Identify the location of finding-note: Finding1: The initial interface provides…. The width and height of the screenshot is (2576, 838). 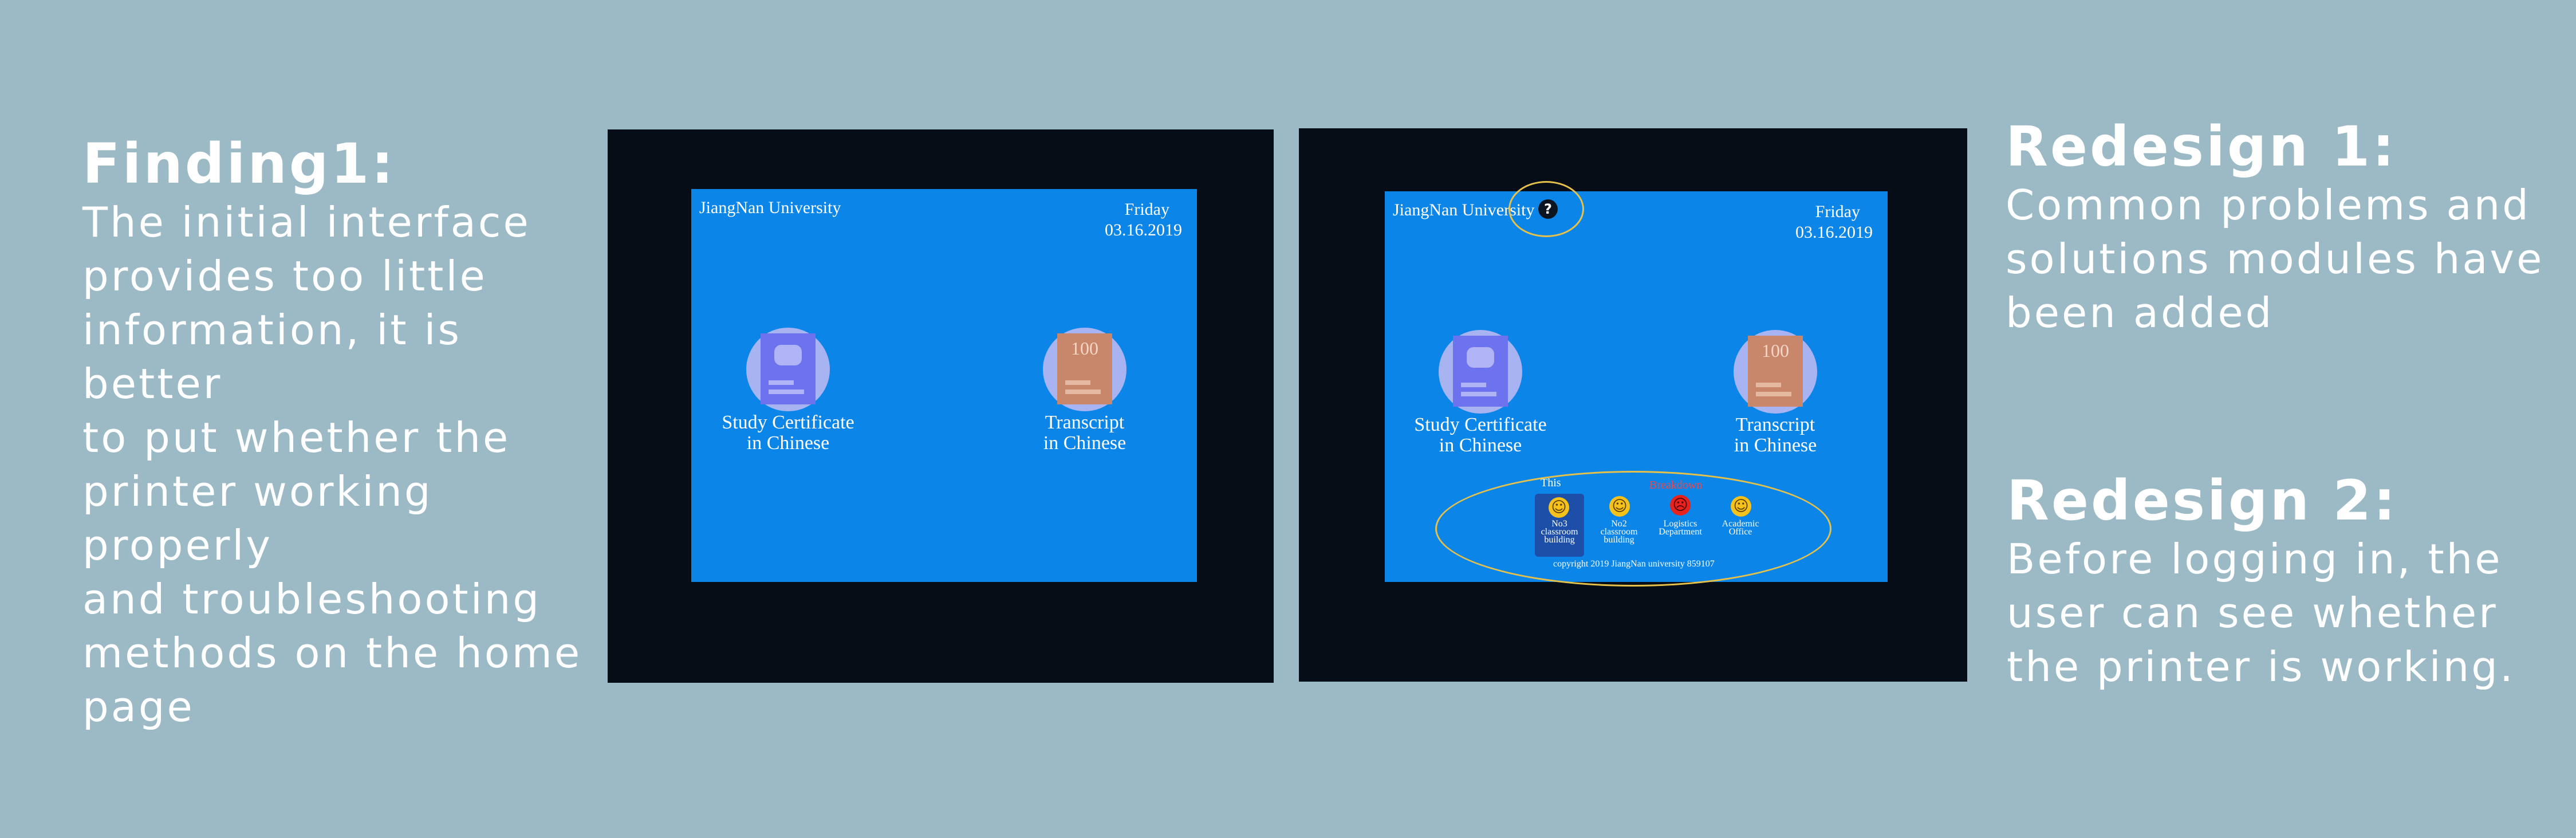
(340, 434).